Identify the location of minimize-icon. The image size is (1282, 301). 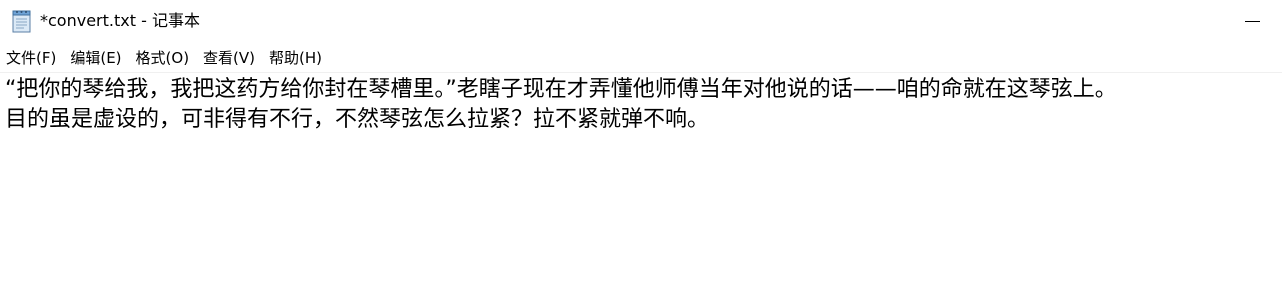
(1252, 21).